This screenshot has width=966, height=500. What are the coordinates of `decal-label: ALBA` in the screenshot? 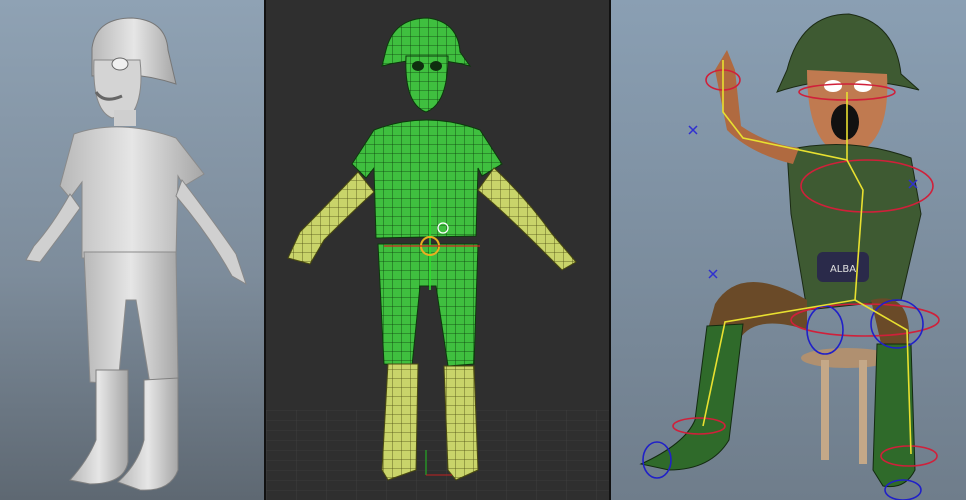 It's located at (843, 269).